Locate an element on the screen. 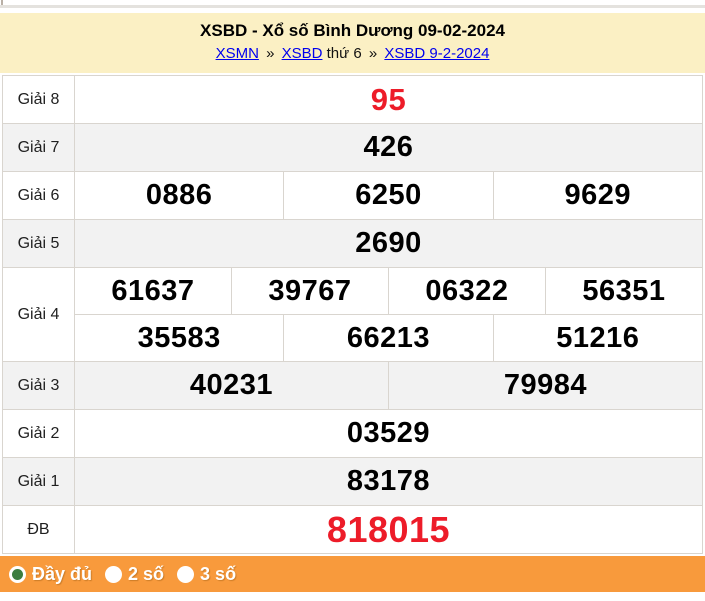 This screenshot has width=705, height=601. breadcrumb-weekday: thứ 6 is located at coordinates (344, 53).